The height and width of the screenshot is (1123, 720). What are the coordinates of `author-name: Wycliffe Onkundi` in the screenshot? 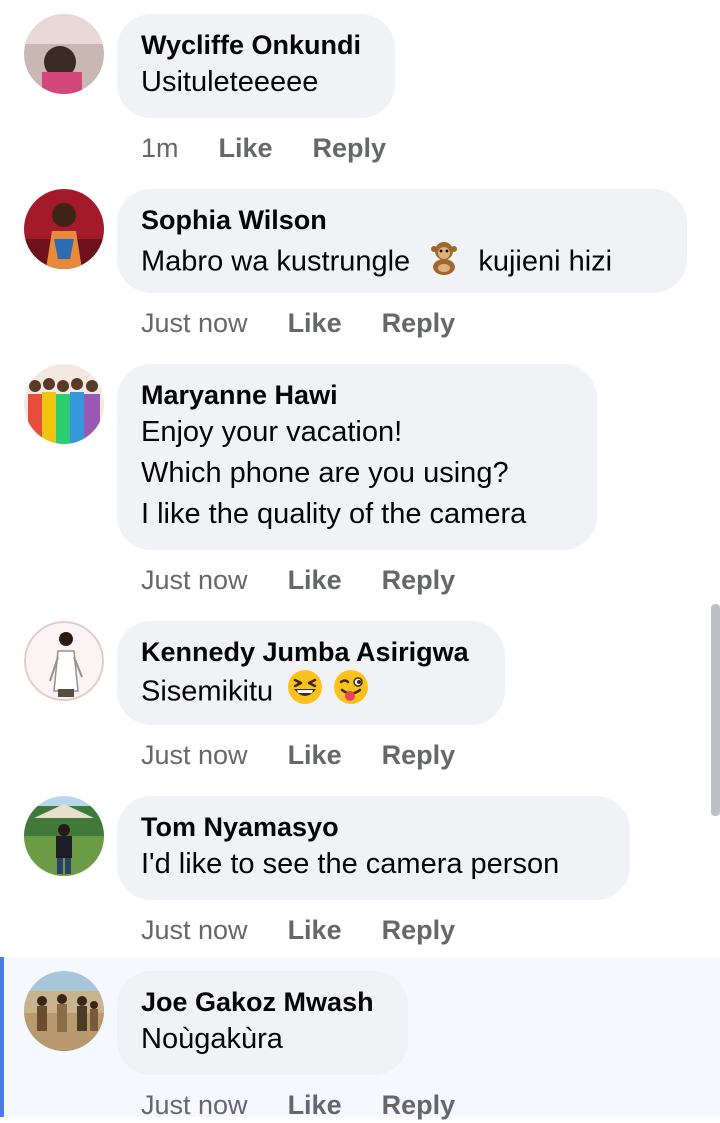 It's located at (256, 45).